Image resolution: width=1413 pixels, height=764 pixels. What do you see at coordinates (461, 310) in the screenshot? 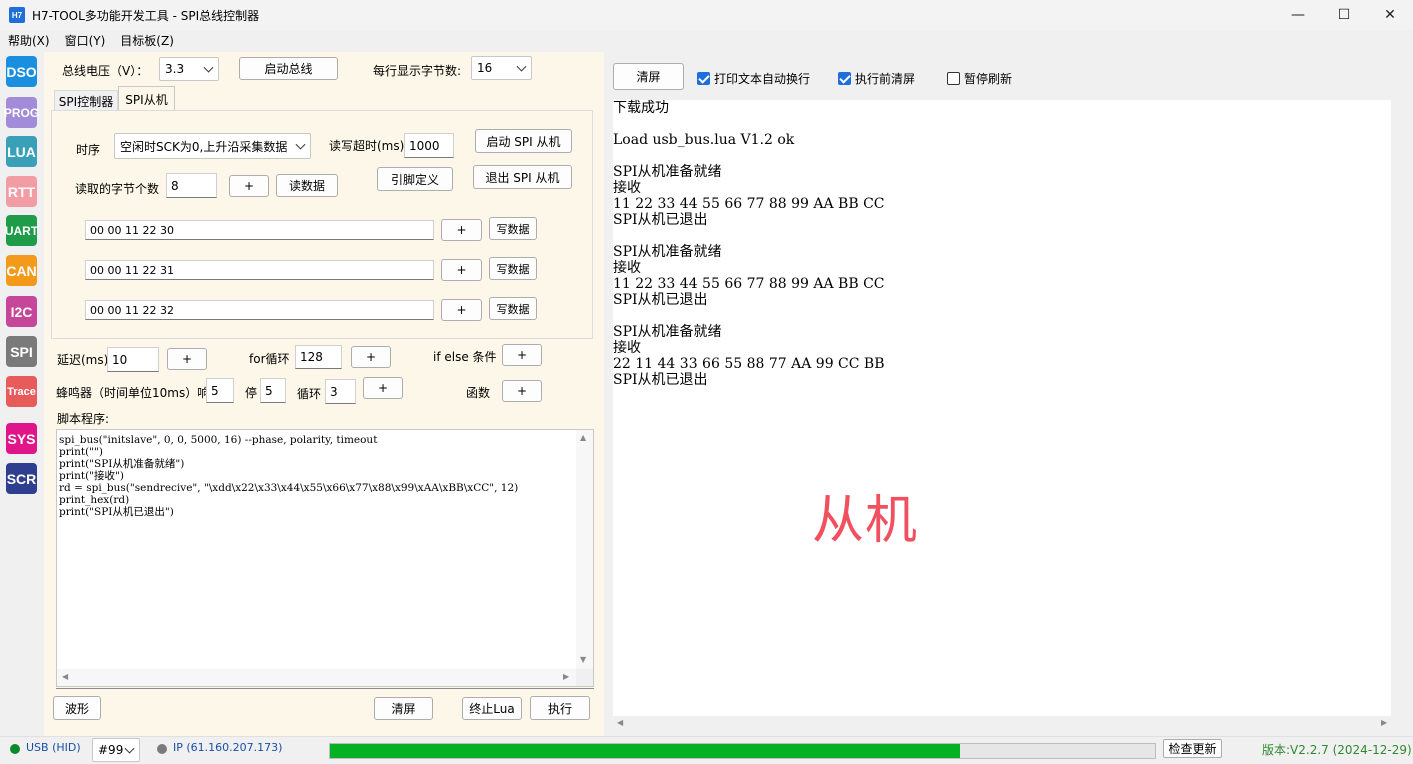
I see `write-row-3-add-button: +` at bounding box center [461, 310].